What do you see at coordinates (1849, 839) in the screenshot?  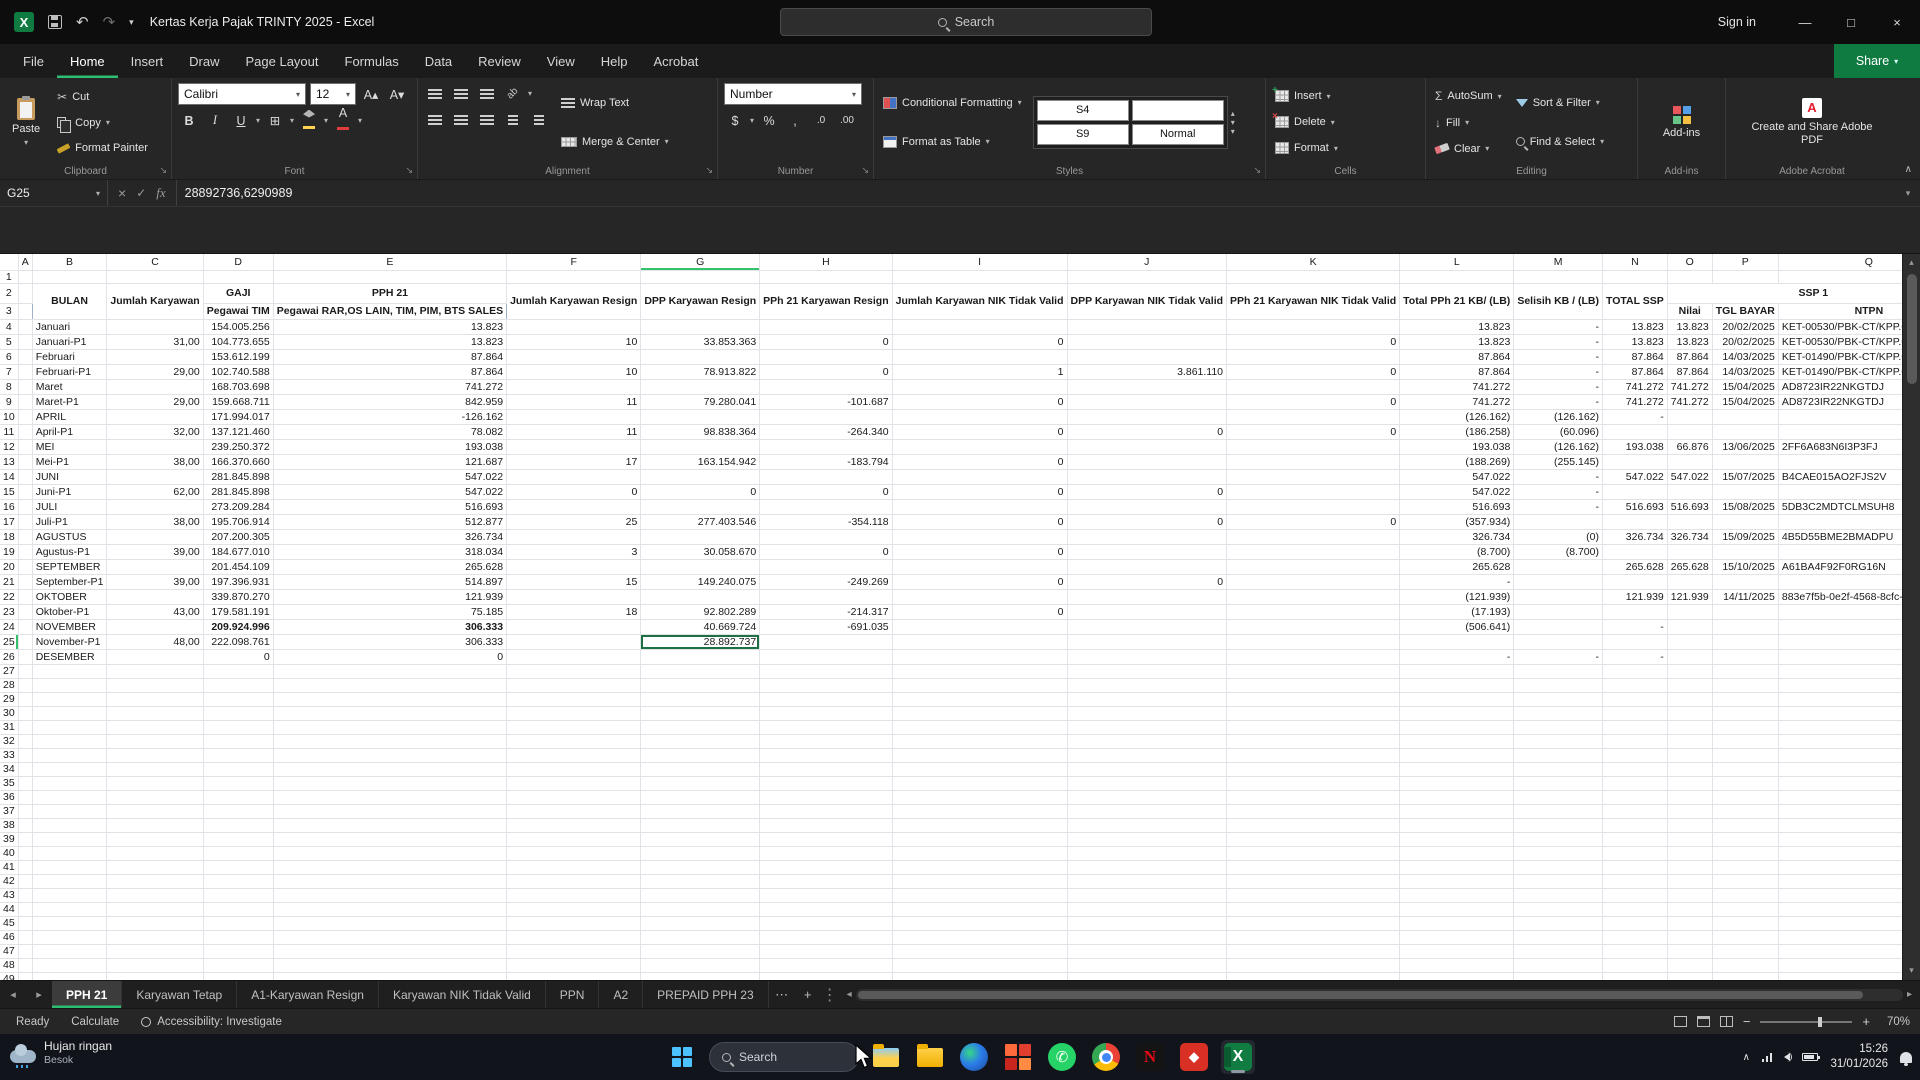 I see `cell-Q39` at bounding box center [1849, 839].